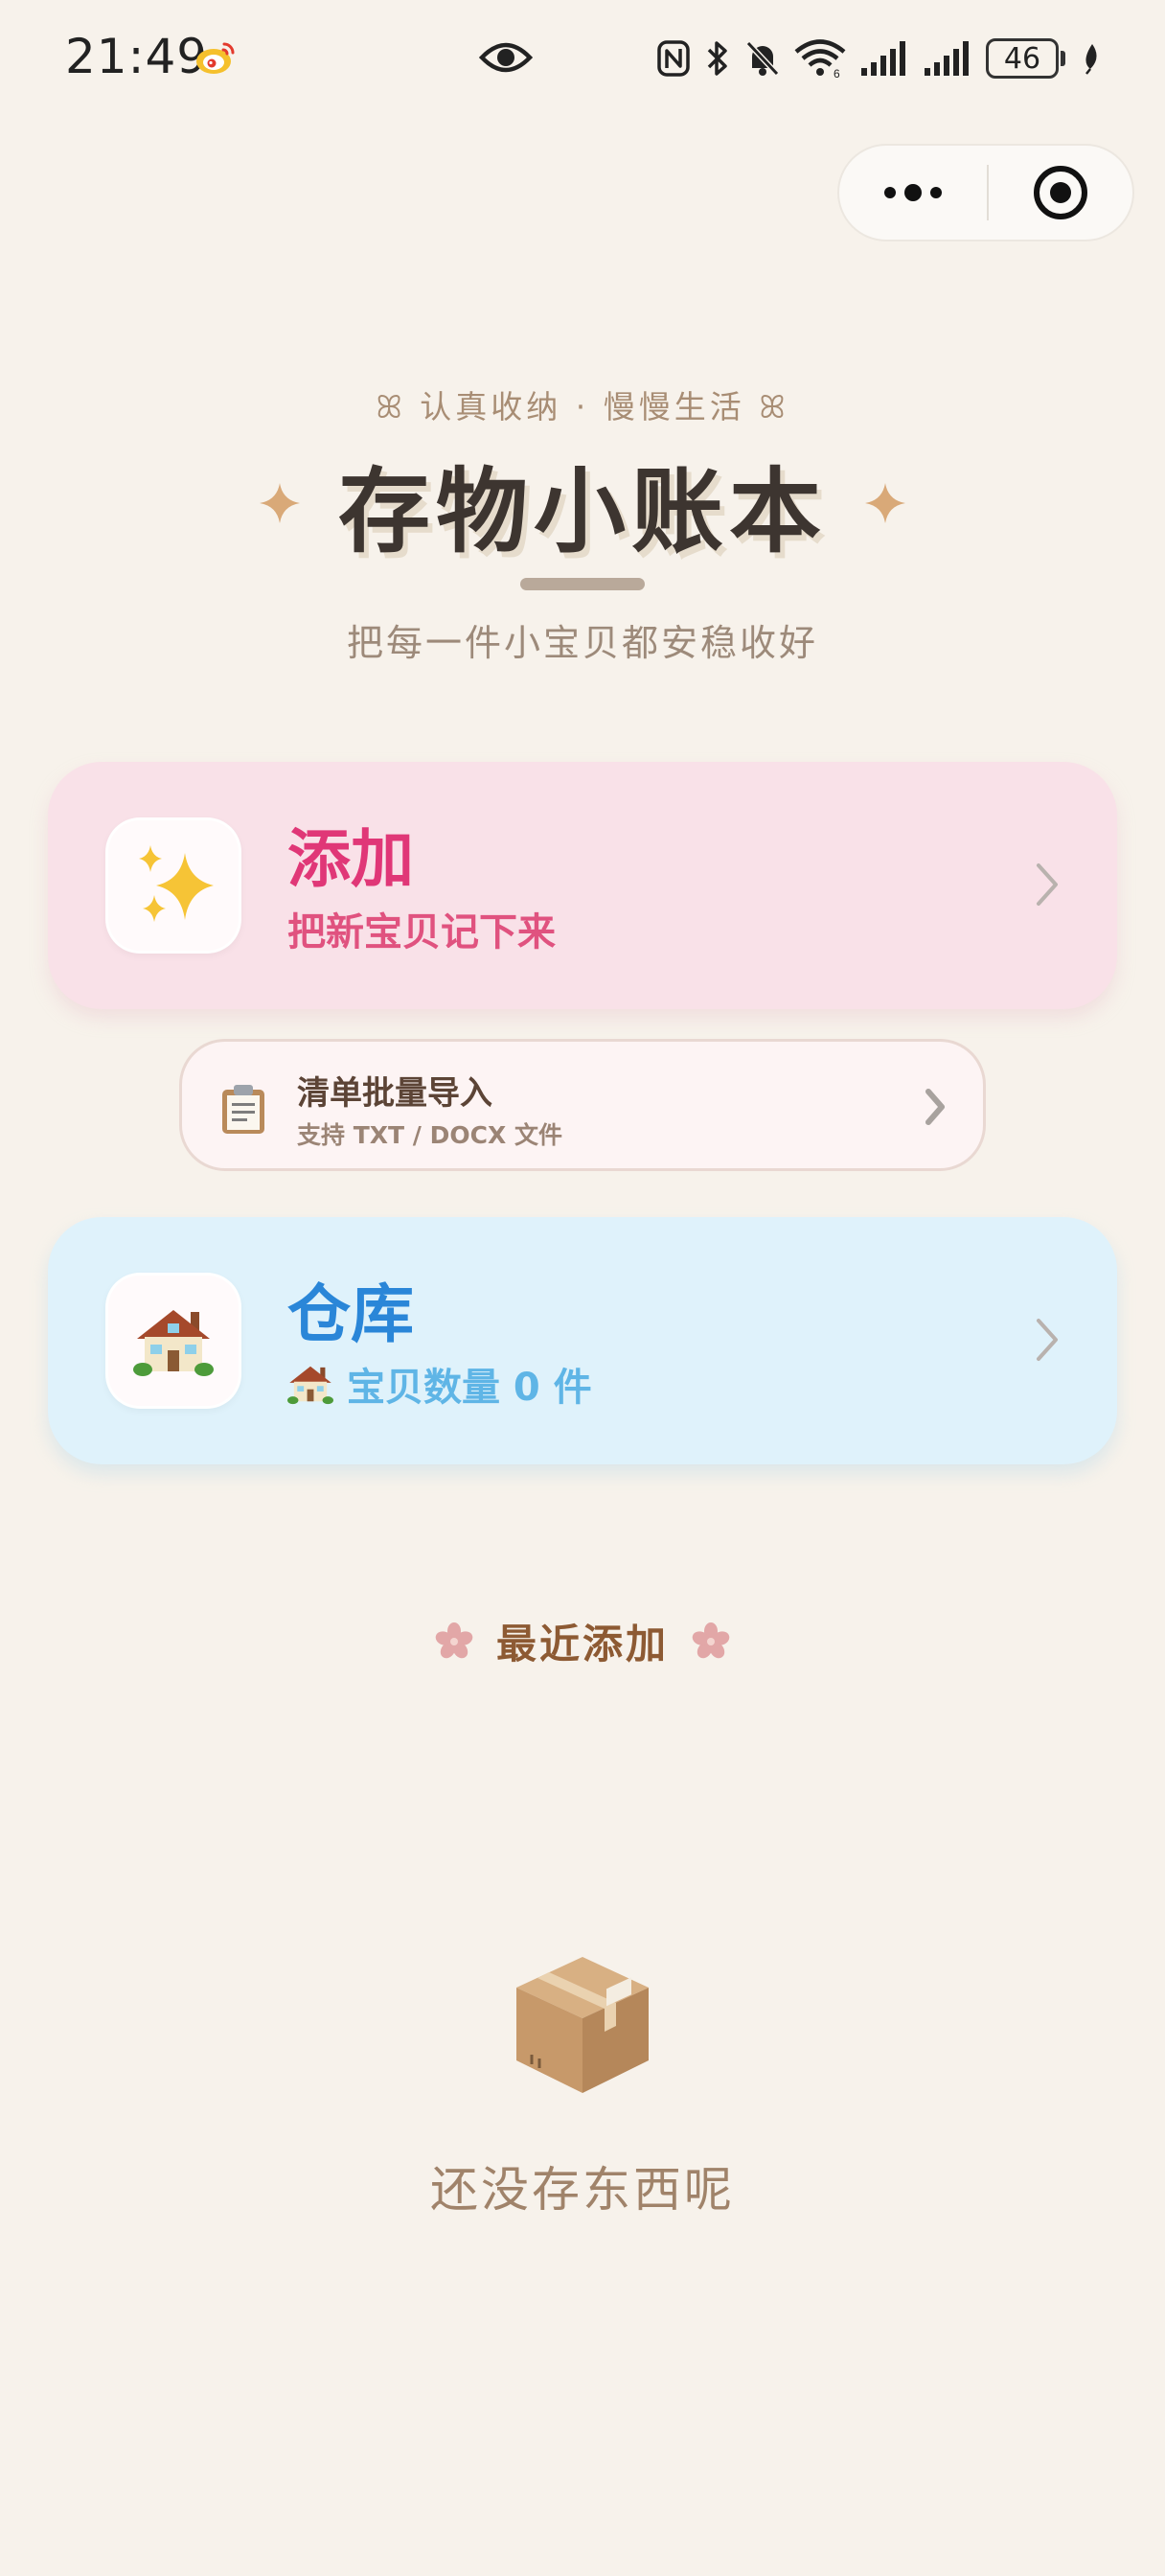 Image resolution: width=1165 pixels, height=2576 pixels. I want to click on tagline: ꕤ 认真收纳 · 慢慢生活 ꕤ, so click(582, 407).